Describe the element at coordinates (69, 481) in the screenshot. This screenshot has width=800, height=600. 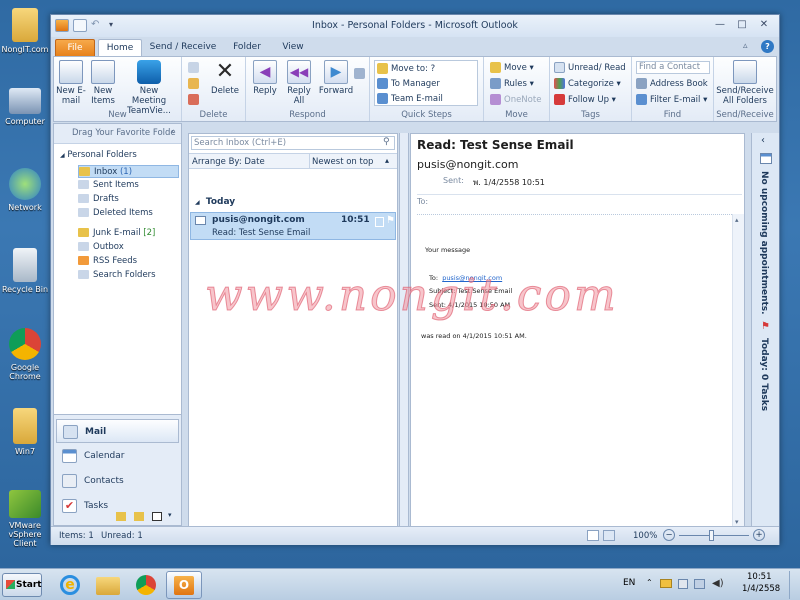
I see `contacts-icon` at that location.